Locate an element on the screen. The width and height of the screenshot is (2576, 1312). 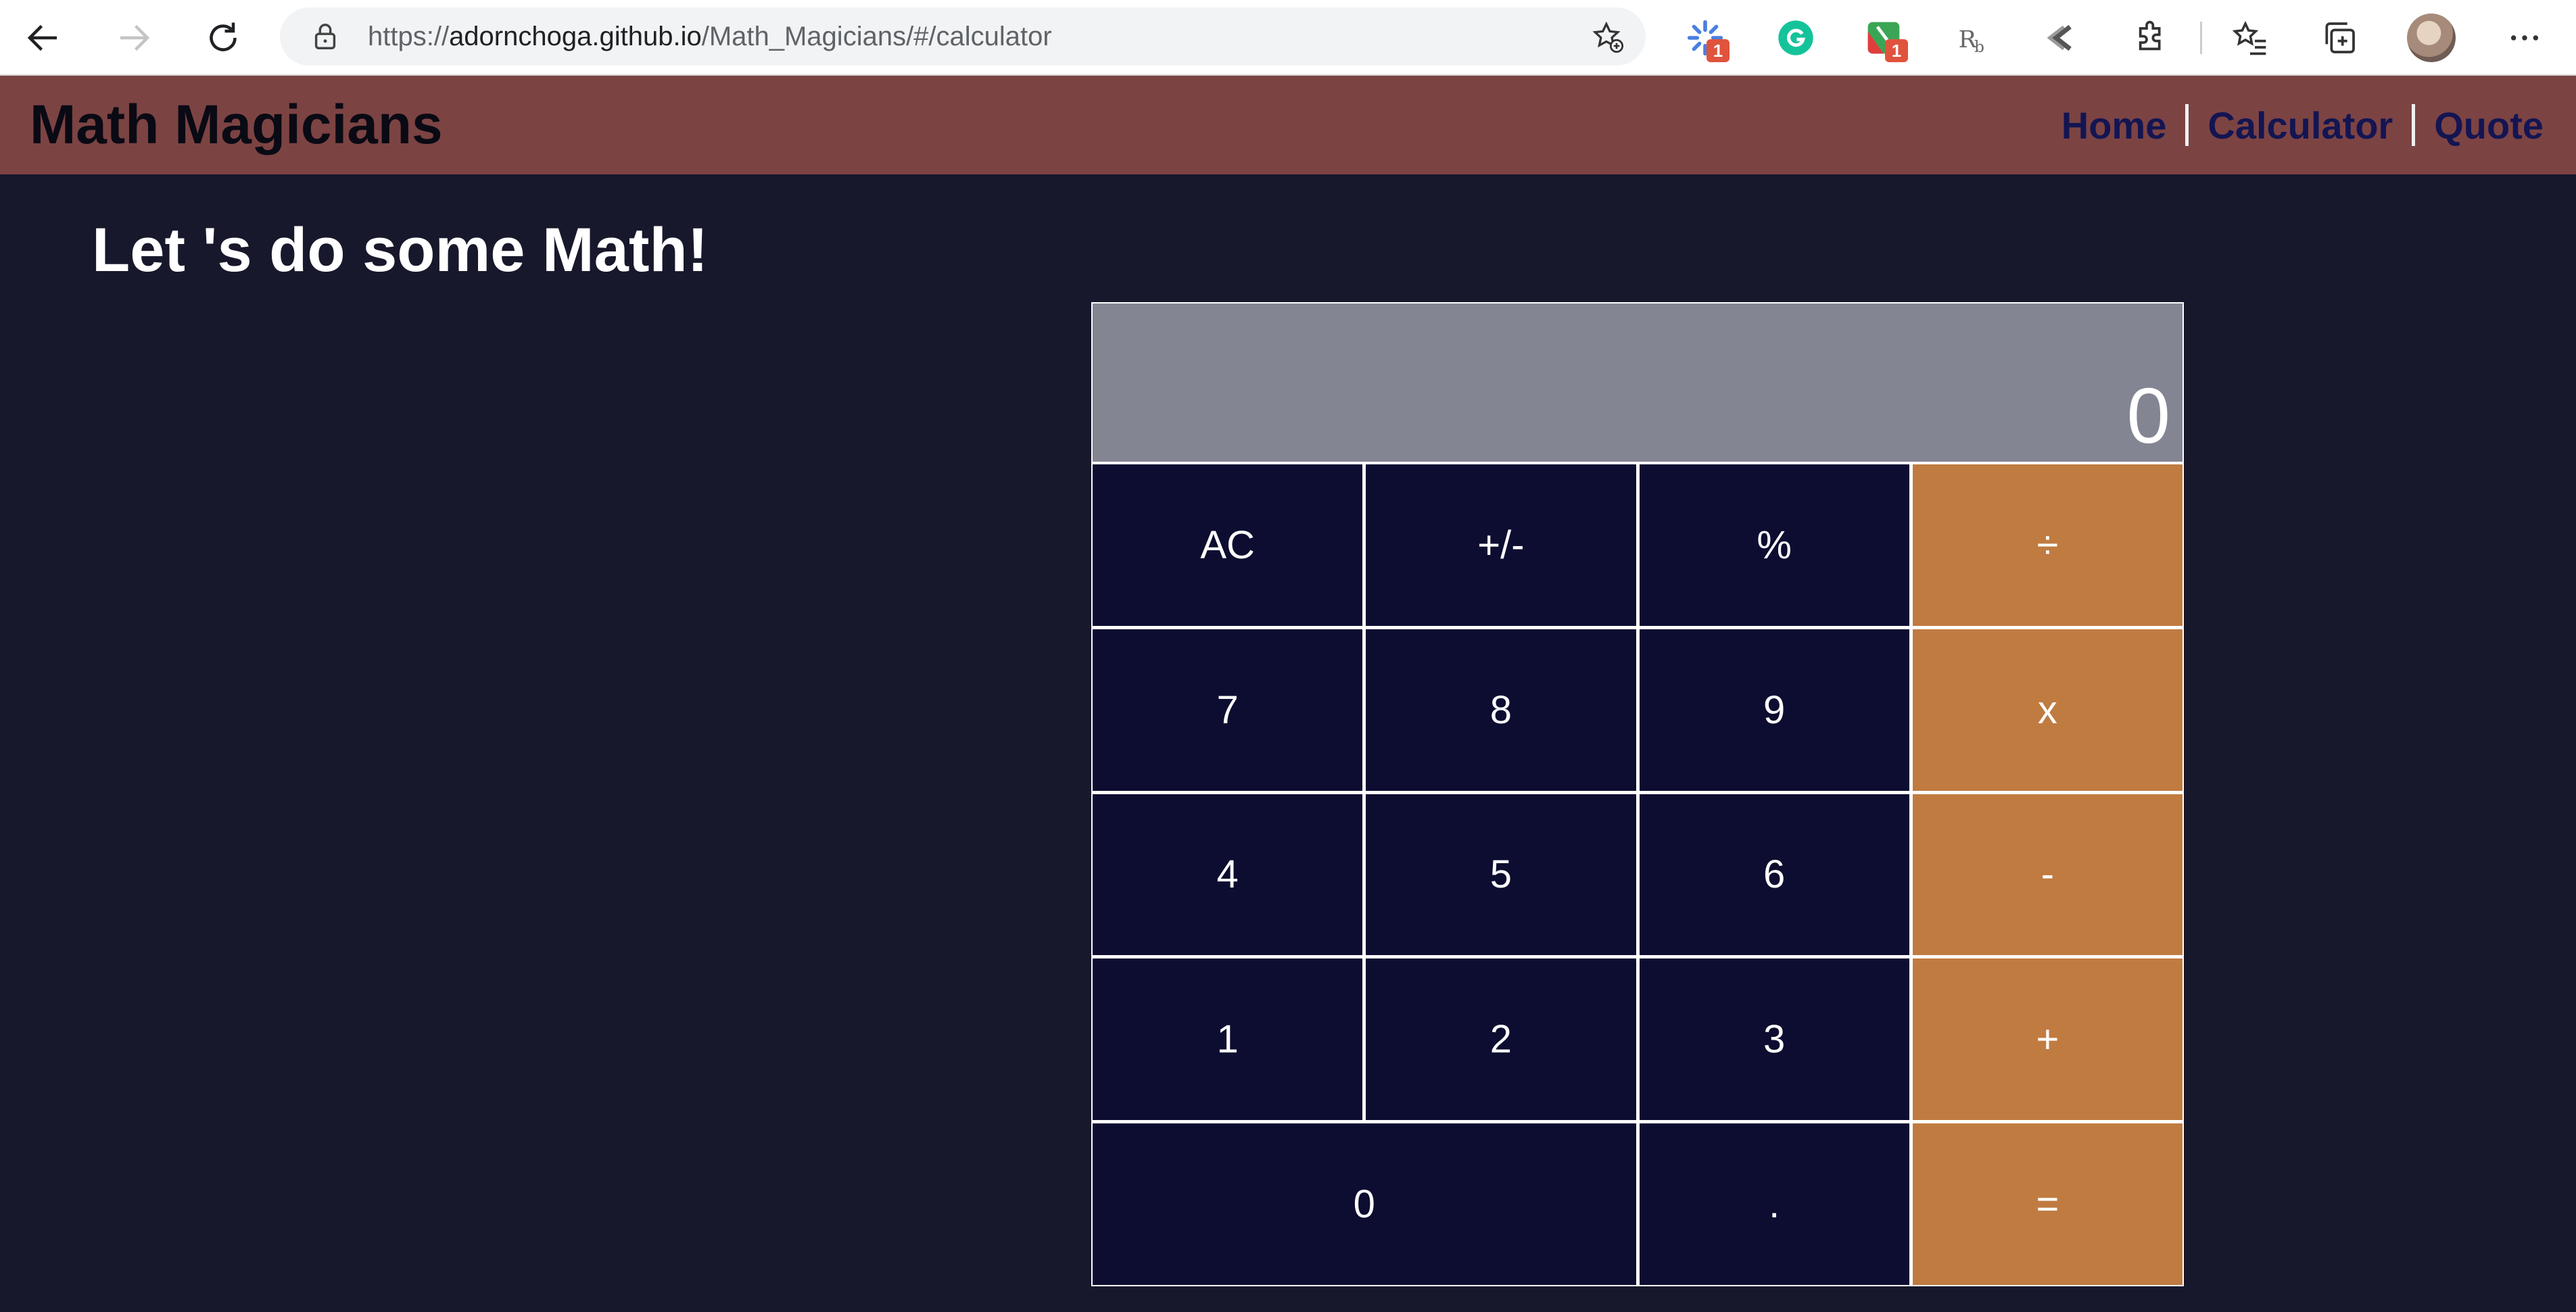
page-heading: Let 's do some Math! is located at coordinates (400, 251).